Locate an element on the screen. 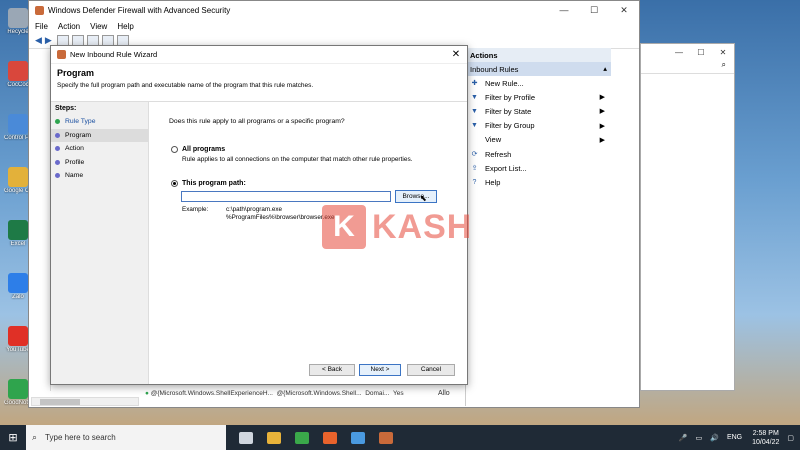 The image size is (800, 450). network-icon: ▭ is located at coordinates (699, 438).